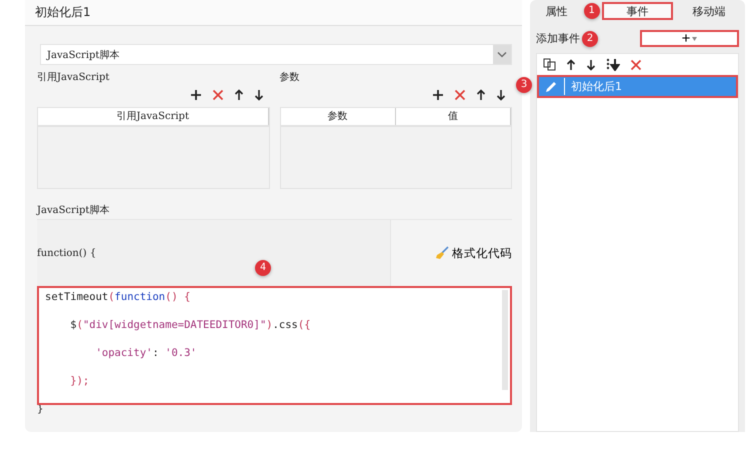 This screenshot has height=452, width=750. Describe the element at coordinates (556, 11) in the screenshot. I see `tab: 属性` at that location.